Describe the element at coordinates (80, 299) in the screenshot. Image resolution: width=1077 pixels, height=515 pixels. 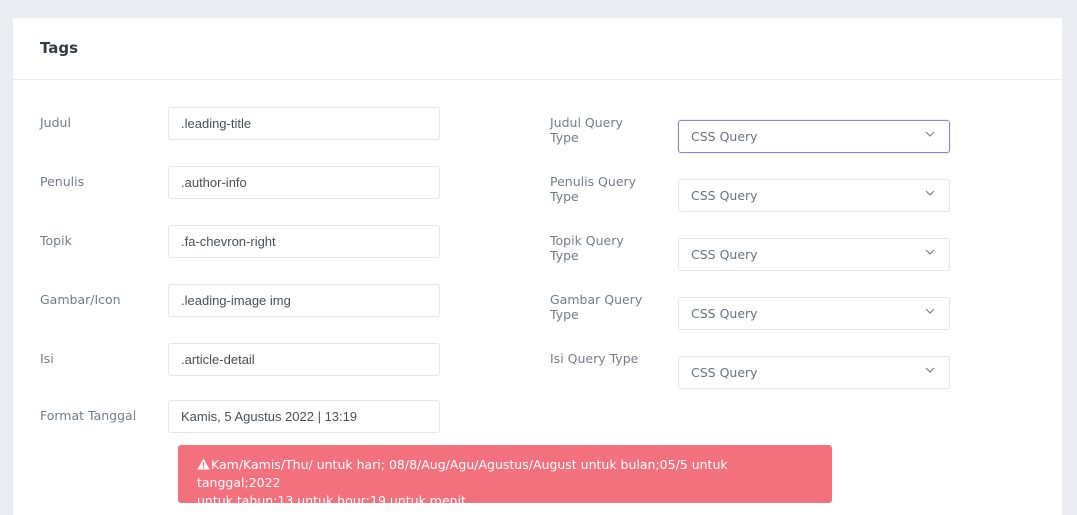
I see `gambar-label: Gambar/Icon` at that location.